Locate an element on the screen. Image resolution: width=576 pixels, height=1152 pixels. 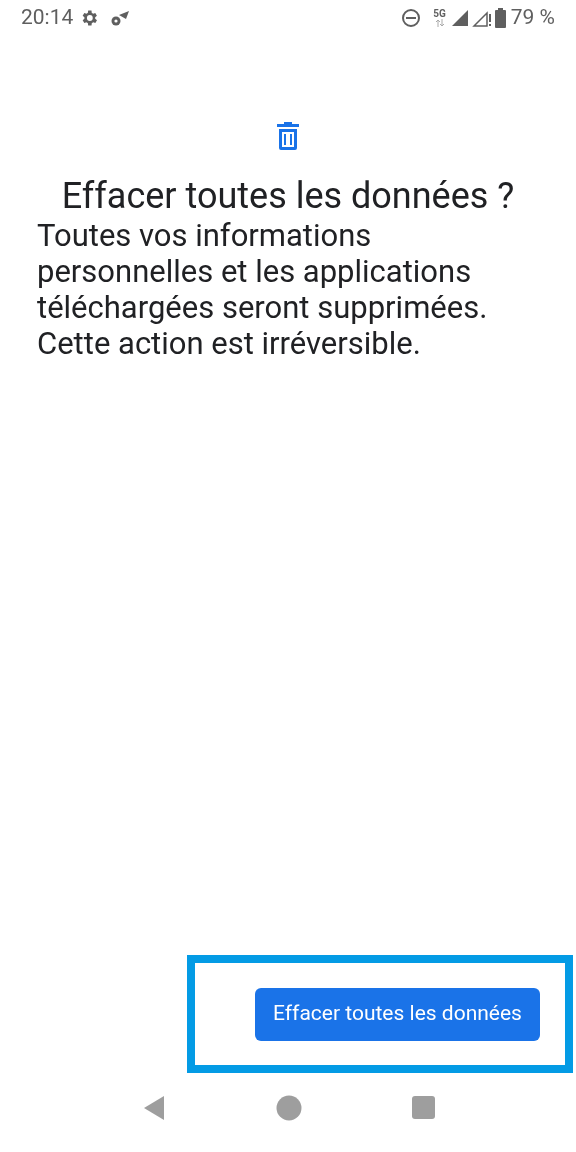
no-signal-icon is located at coordinates (481, 18).